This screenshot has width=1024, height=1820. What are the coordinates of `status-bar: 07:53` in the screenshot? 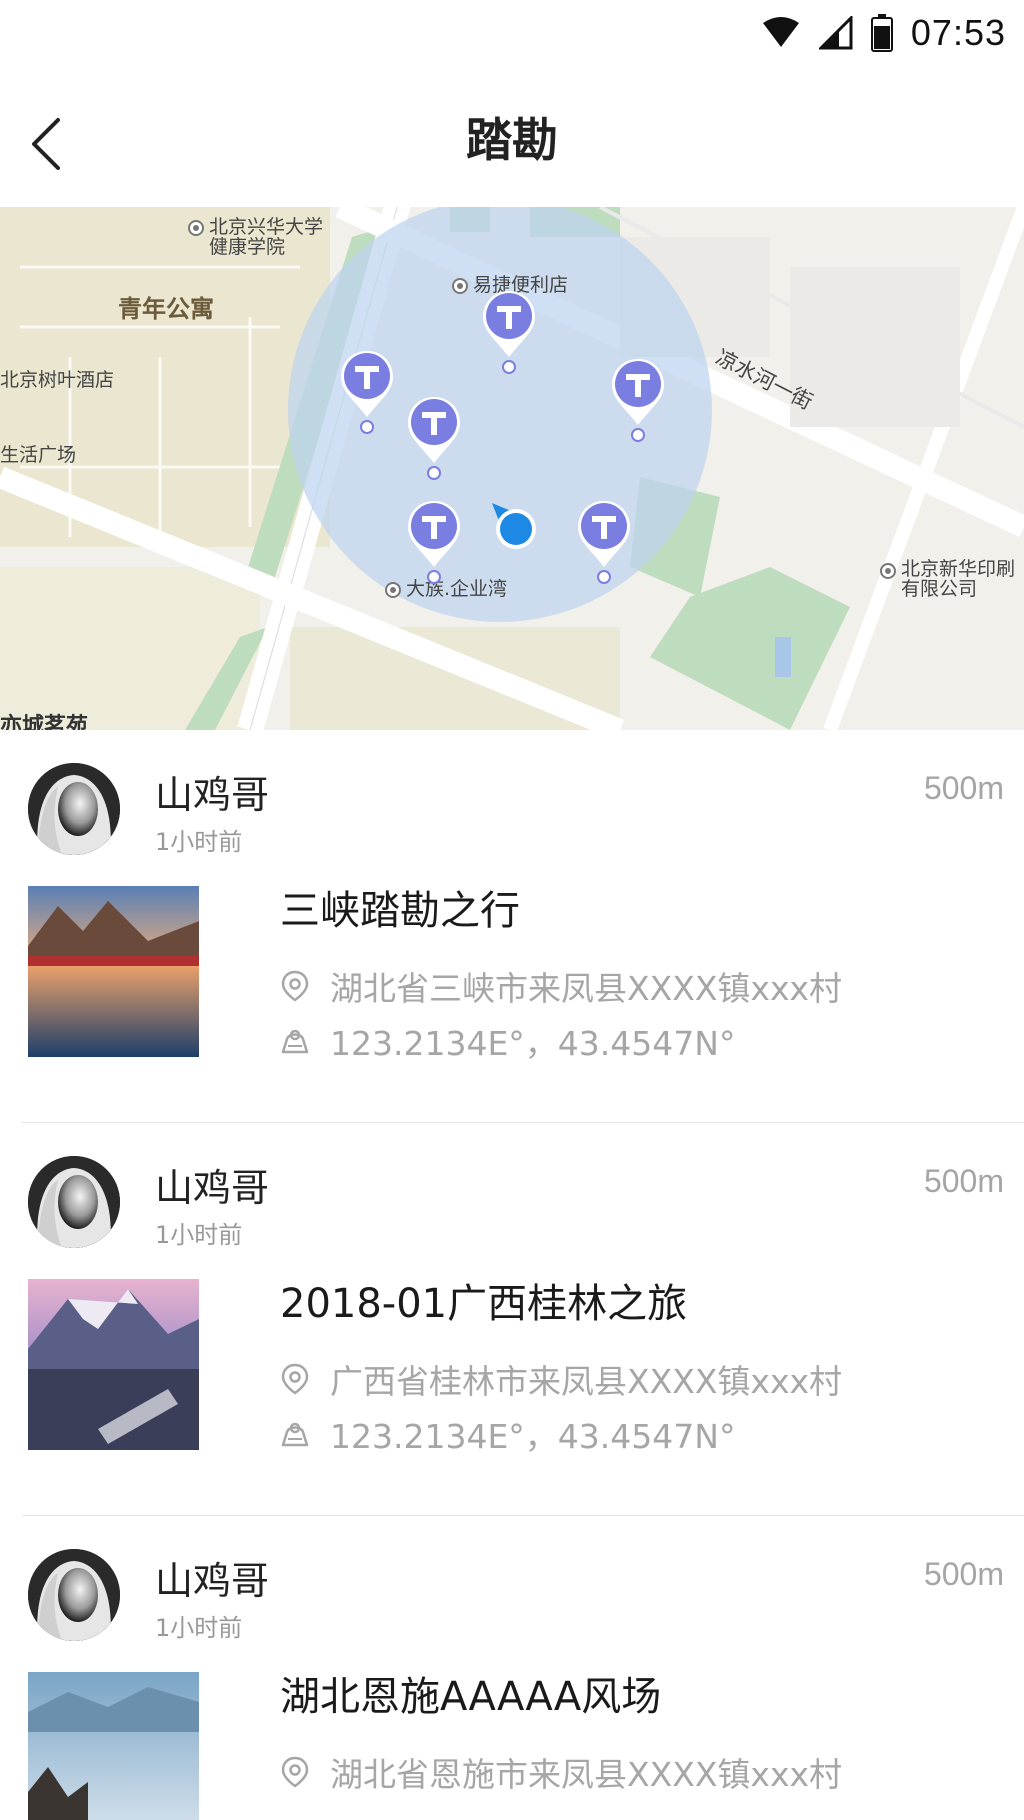 It's located at (512, 38).